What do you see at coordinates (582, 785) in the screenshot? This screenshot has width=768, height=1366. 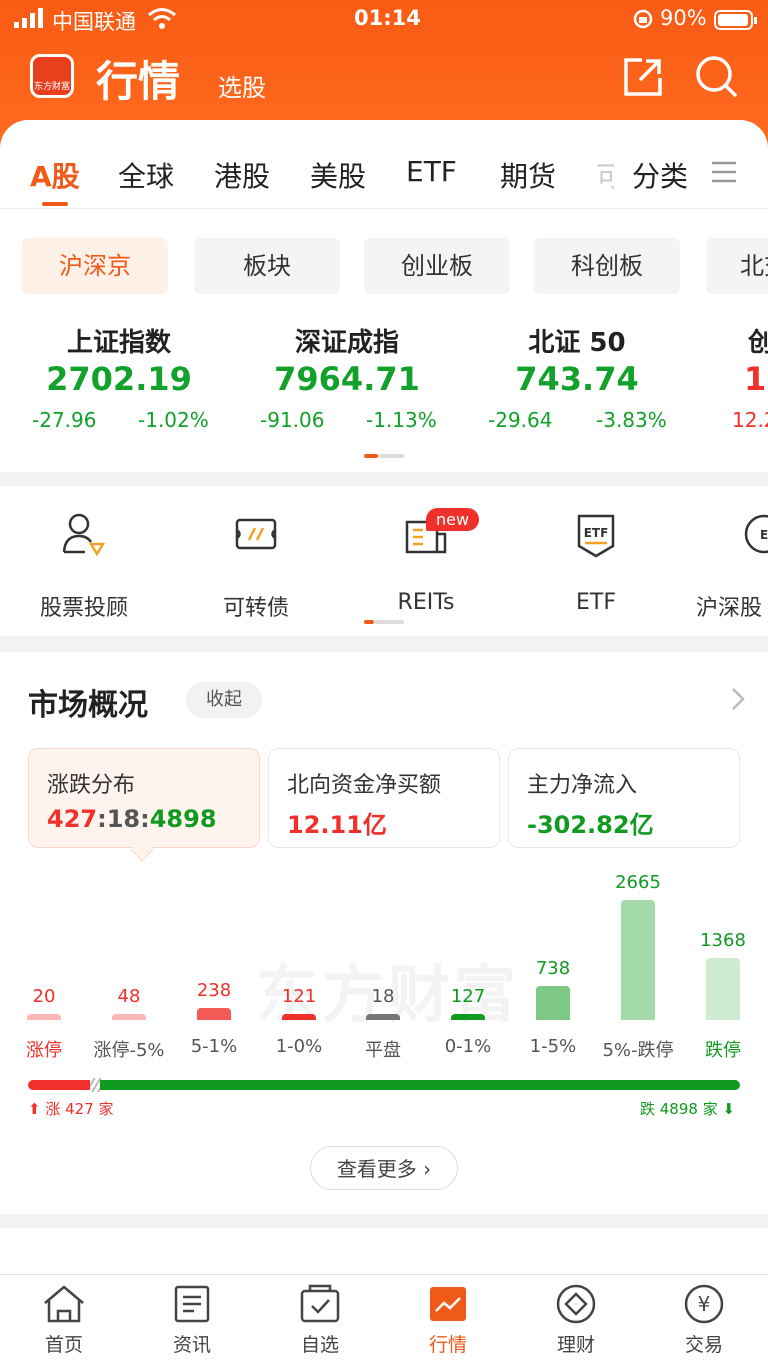 I see `card-title: 主力净流入` at bounding box center [582, 785].